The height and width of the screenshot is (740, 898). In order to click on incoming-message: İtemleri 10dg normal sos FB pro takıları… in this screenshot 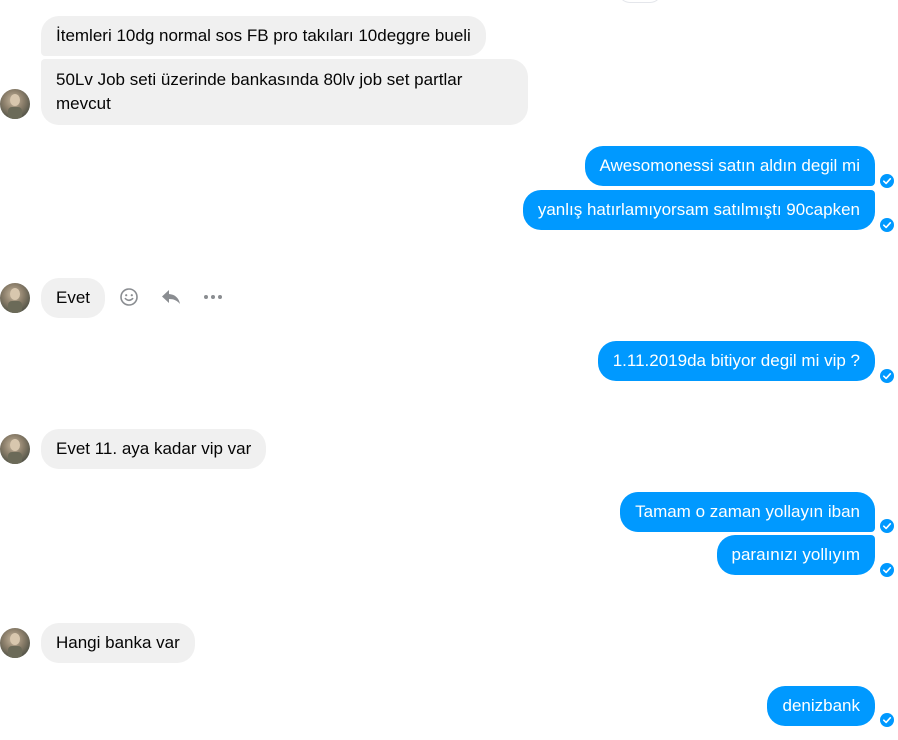, I will do `click(263, 36)`.